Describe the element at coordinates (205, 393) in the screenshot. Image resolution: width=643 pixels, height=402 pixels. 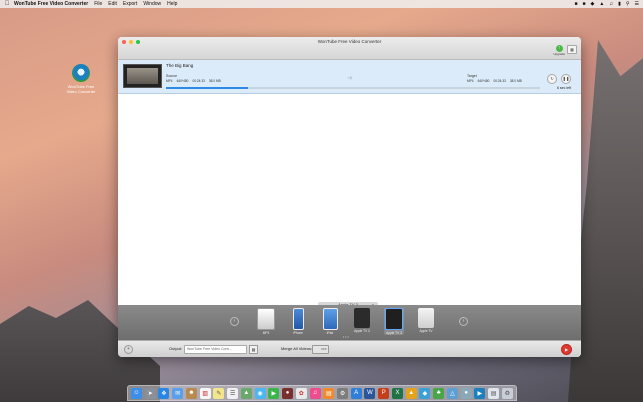
I see `calendar-icon: ▥` at that location.